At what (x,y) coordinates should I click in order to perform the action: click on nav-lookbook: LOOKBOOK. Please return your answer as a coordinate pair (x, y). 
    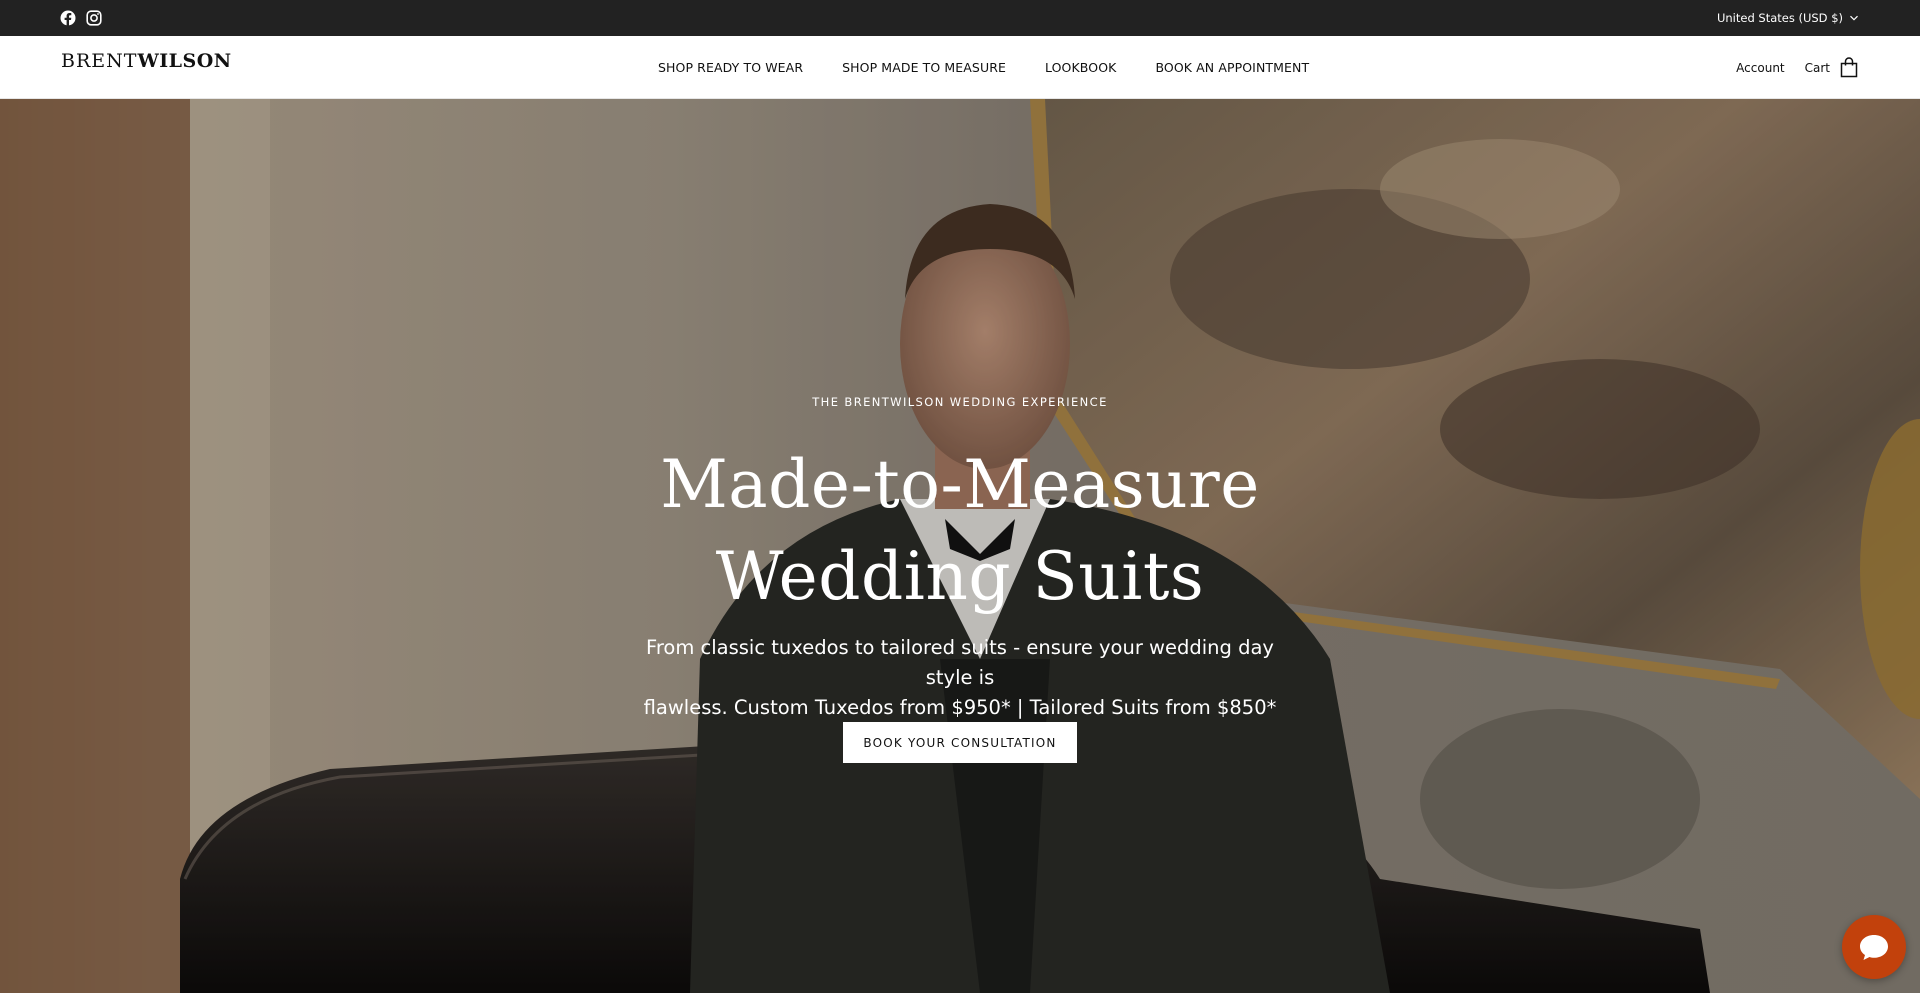
    Looking at the image, I should click on (1080, 67).